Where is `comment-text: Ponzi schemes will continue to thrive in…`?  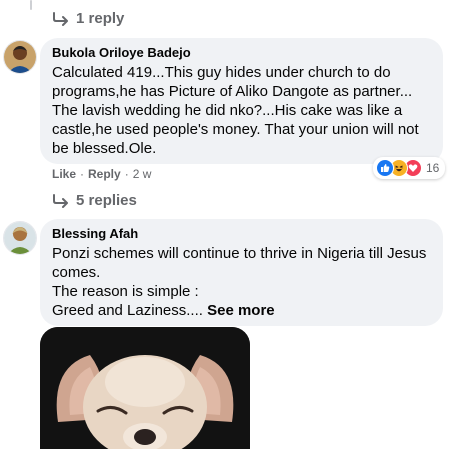
comment-text: Ponzi schemes will continue to thrive in… is located at coordinates (241, 282).